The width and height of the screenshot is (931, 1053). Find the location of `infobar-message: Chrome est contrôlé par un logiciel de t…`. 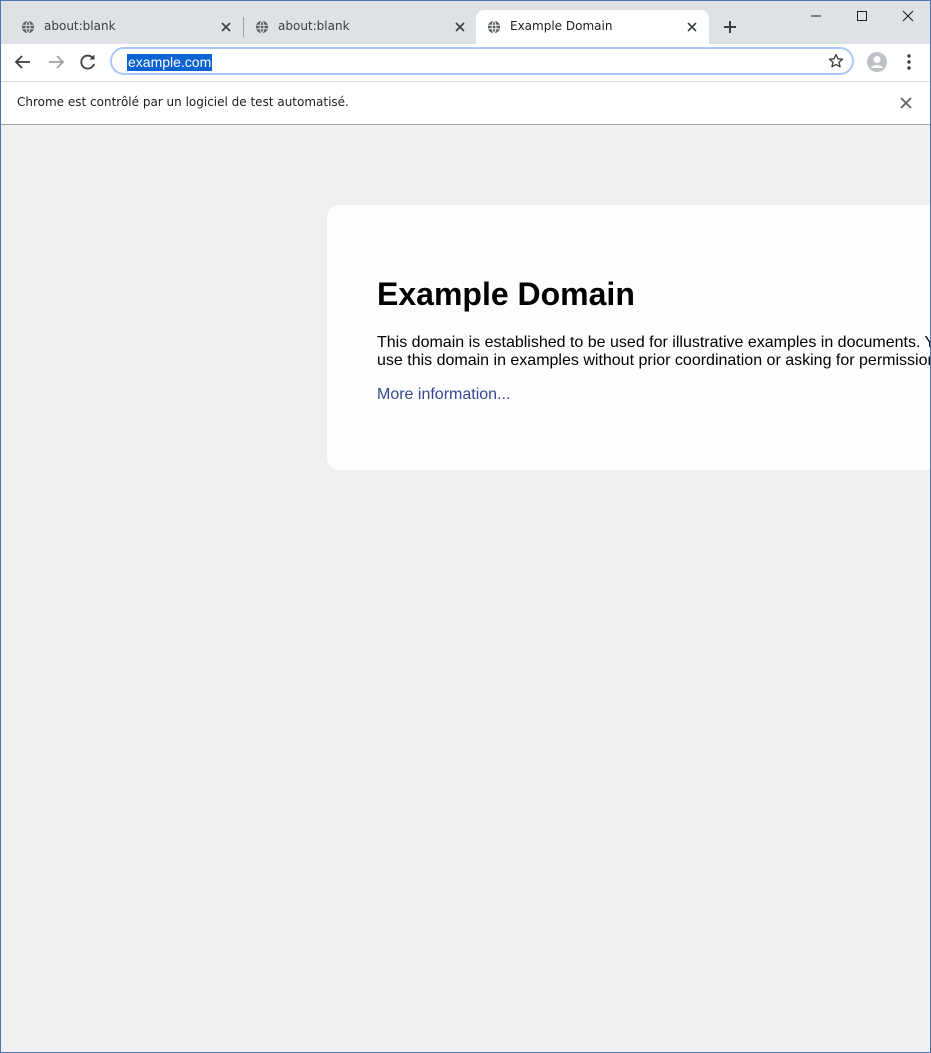

infobar-message: Chrome est contrôlé par un logiciel de t… is located at coordinates (183, 102).